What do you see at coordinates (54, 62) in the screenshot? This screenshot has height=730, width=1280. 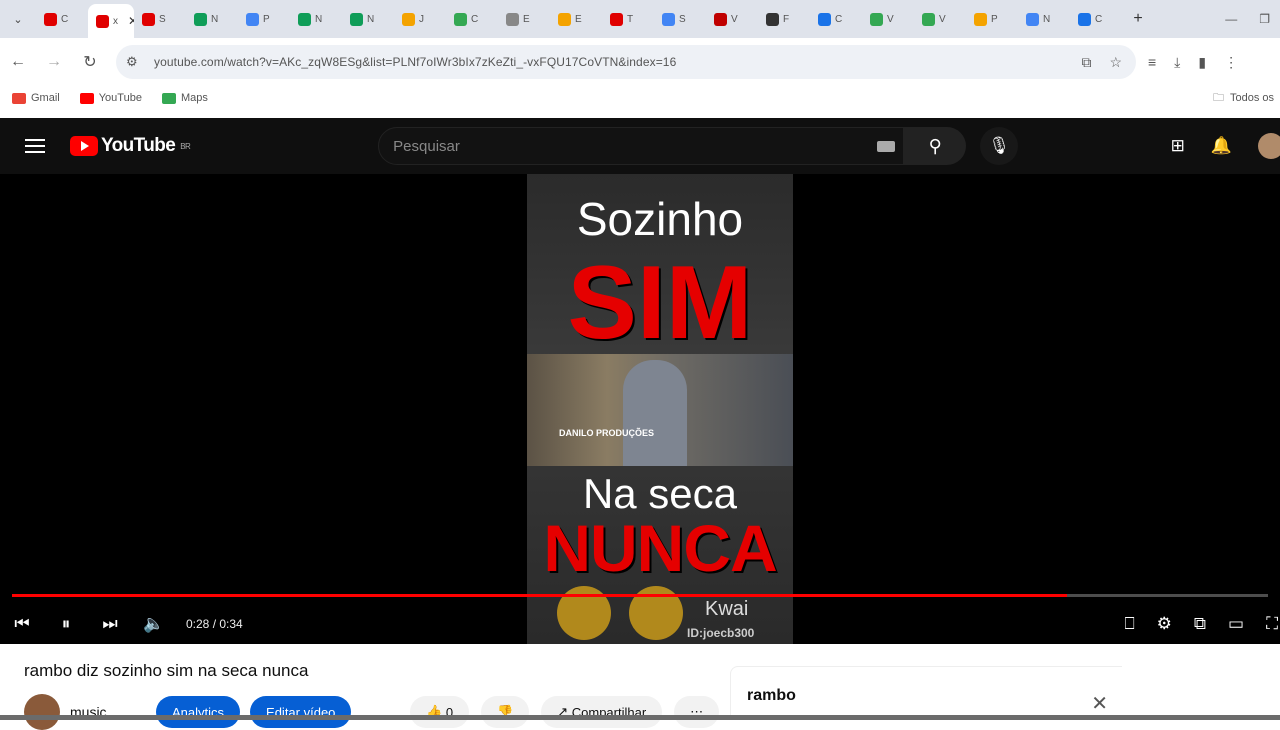 I see `forward-icon: →` at bounding box center [54, 62].